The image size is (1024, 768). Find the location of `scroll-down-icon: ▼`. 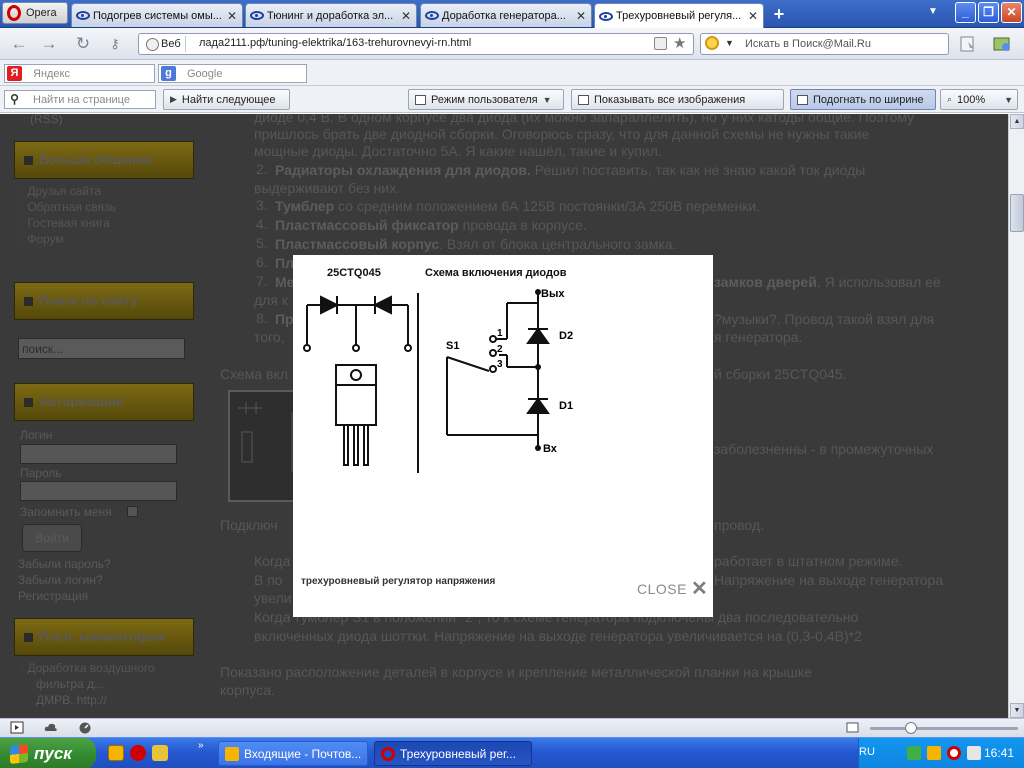

scroll-down-icon: ▼ is located at coordinates (1017, 710).